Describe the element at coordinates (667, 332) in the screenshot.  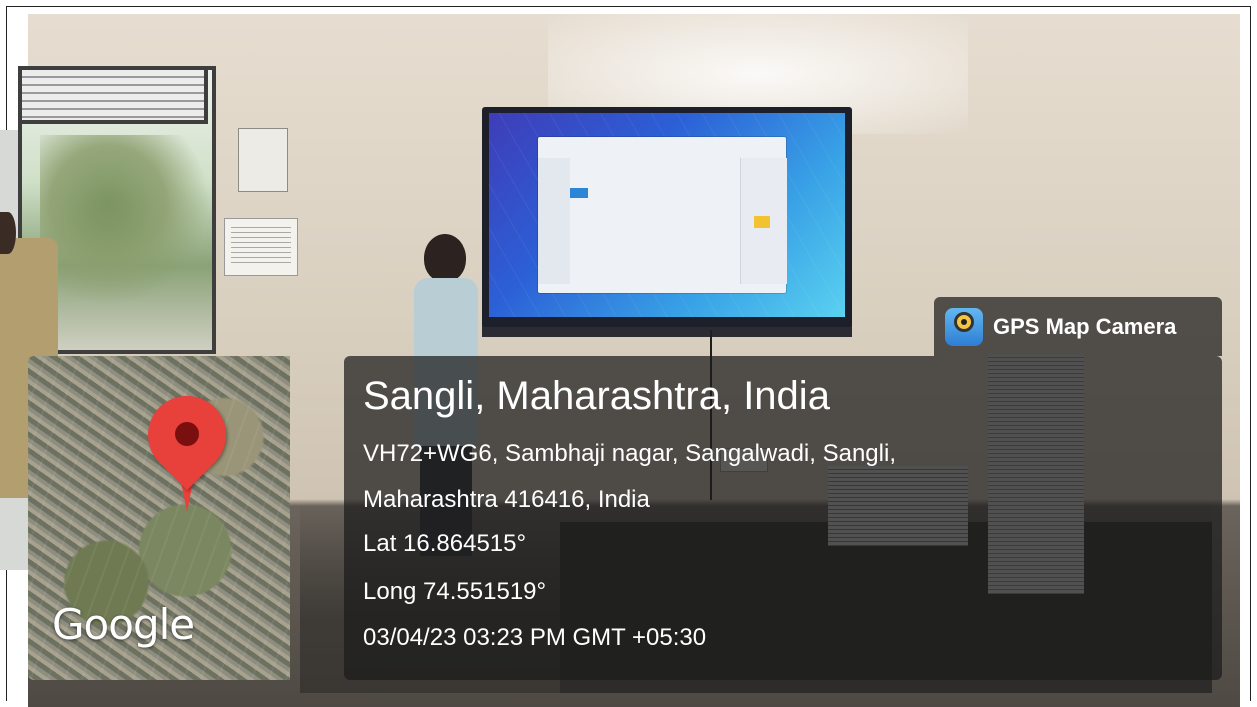
I see `tv-bezel-bottom` at that location.